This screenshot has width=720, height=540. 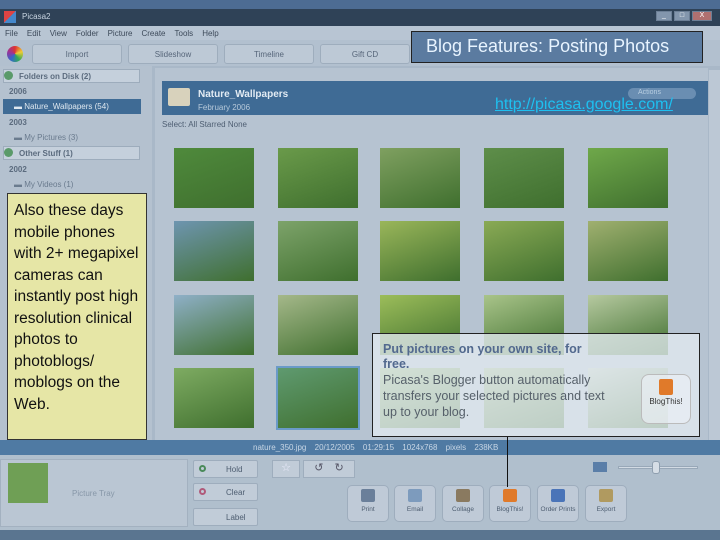 What do you see at coordinates (286, 469) in the screenshot?
I see `star-button: ☆` at bounding box center [286, 469].